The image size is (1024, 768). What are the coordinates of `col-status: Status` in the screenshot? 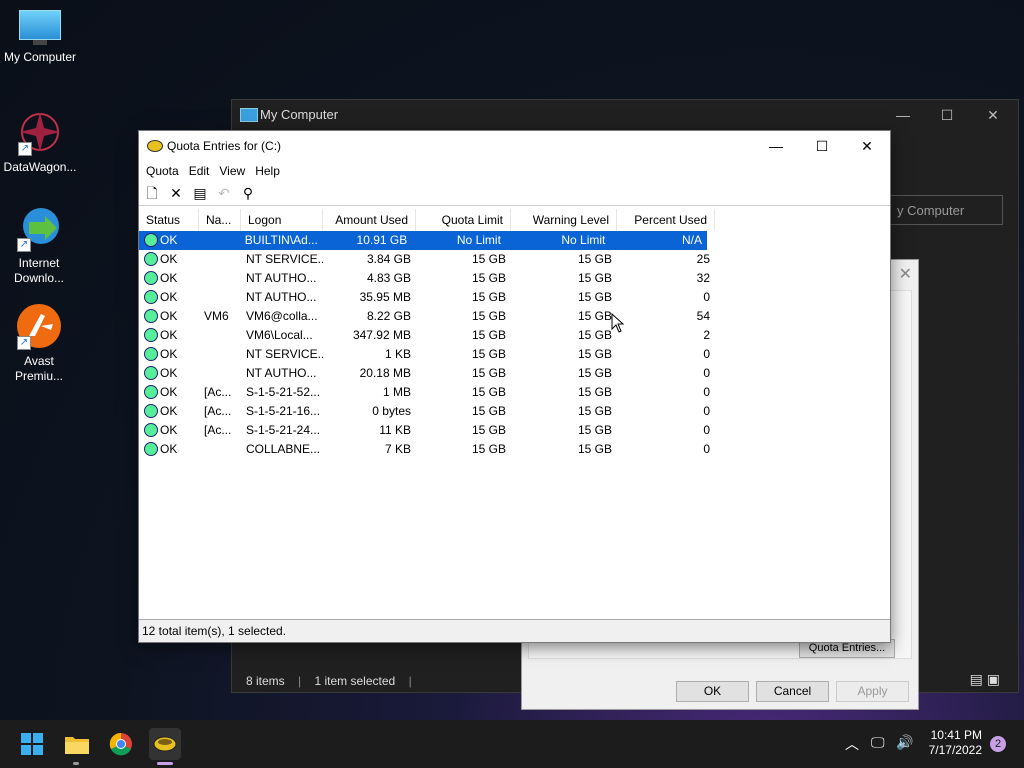 It's located at (169, 220).